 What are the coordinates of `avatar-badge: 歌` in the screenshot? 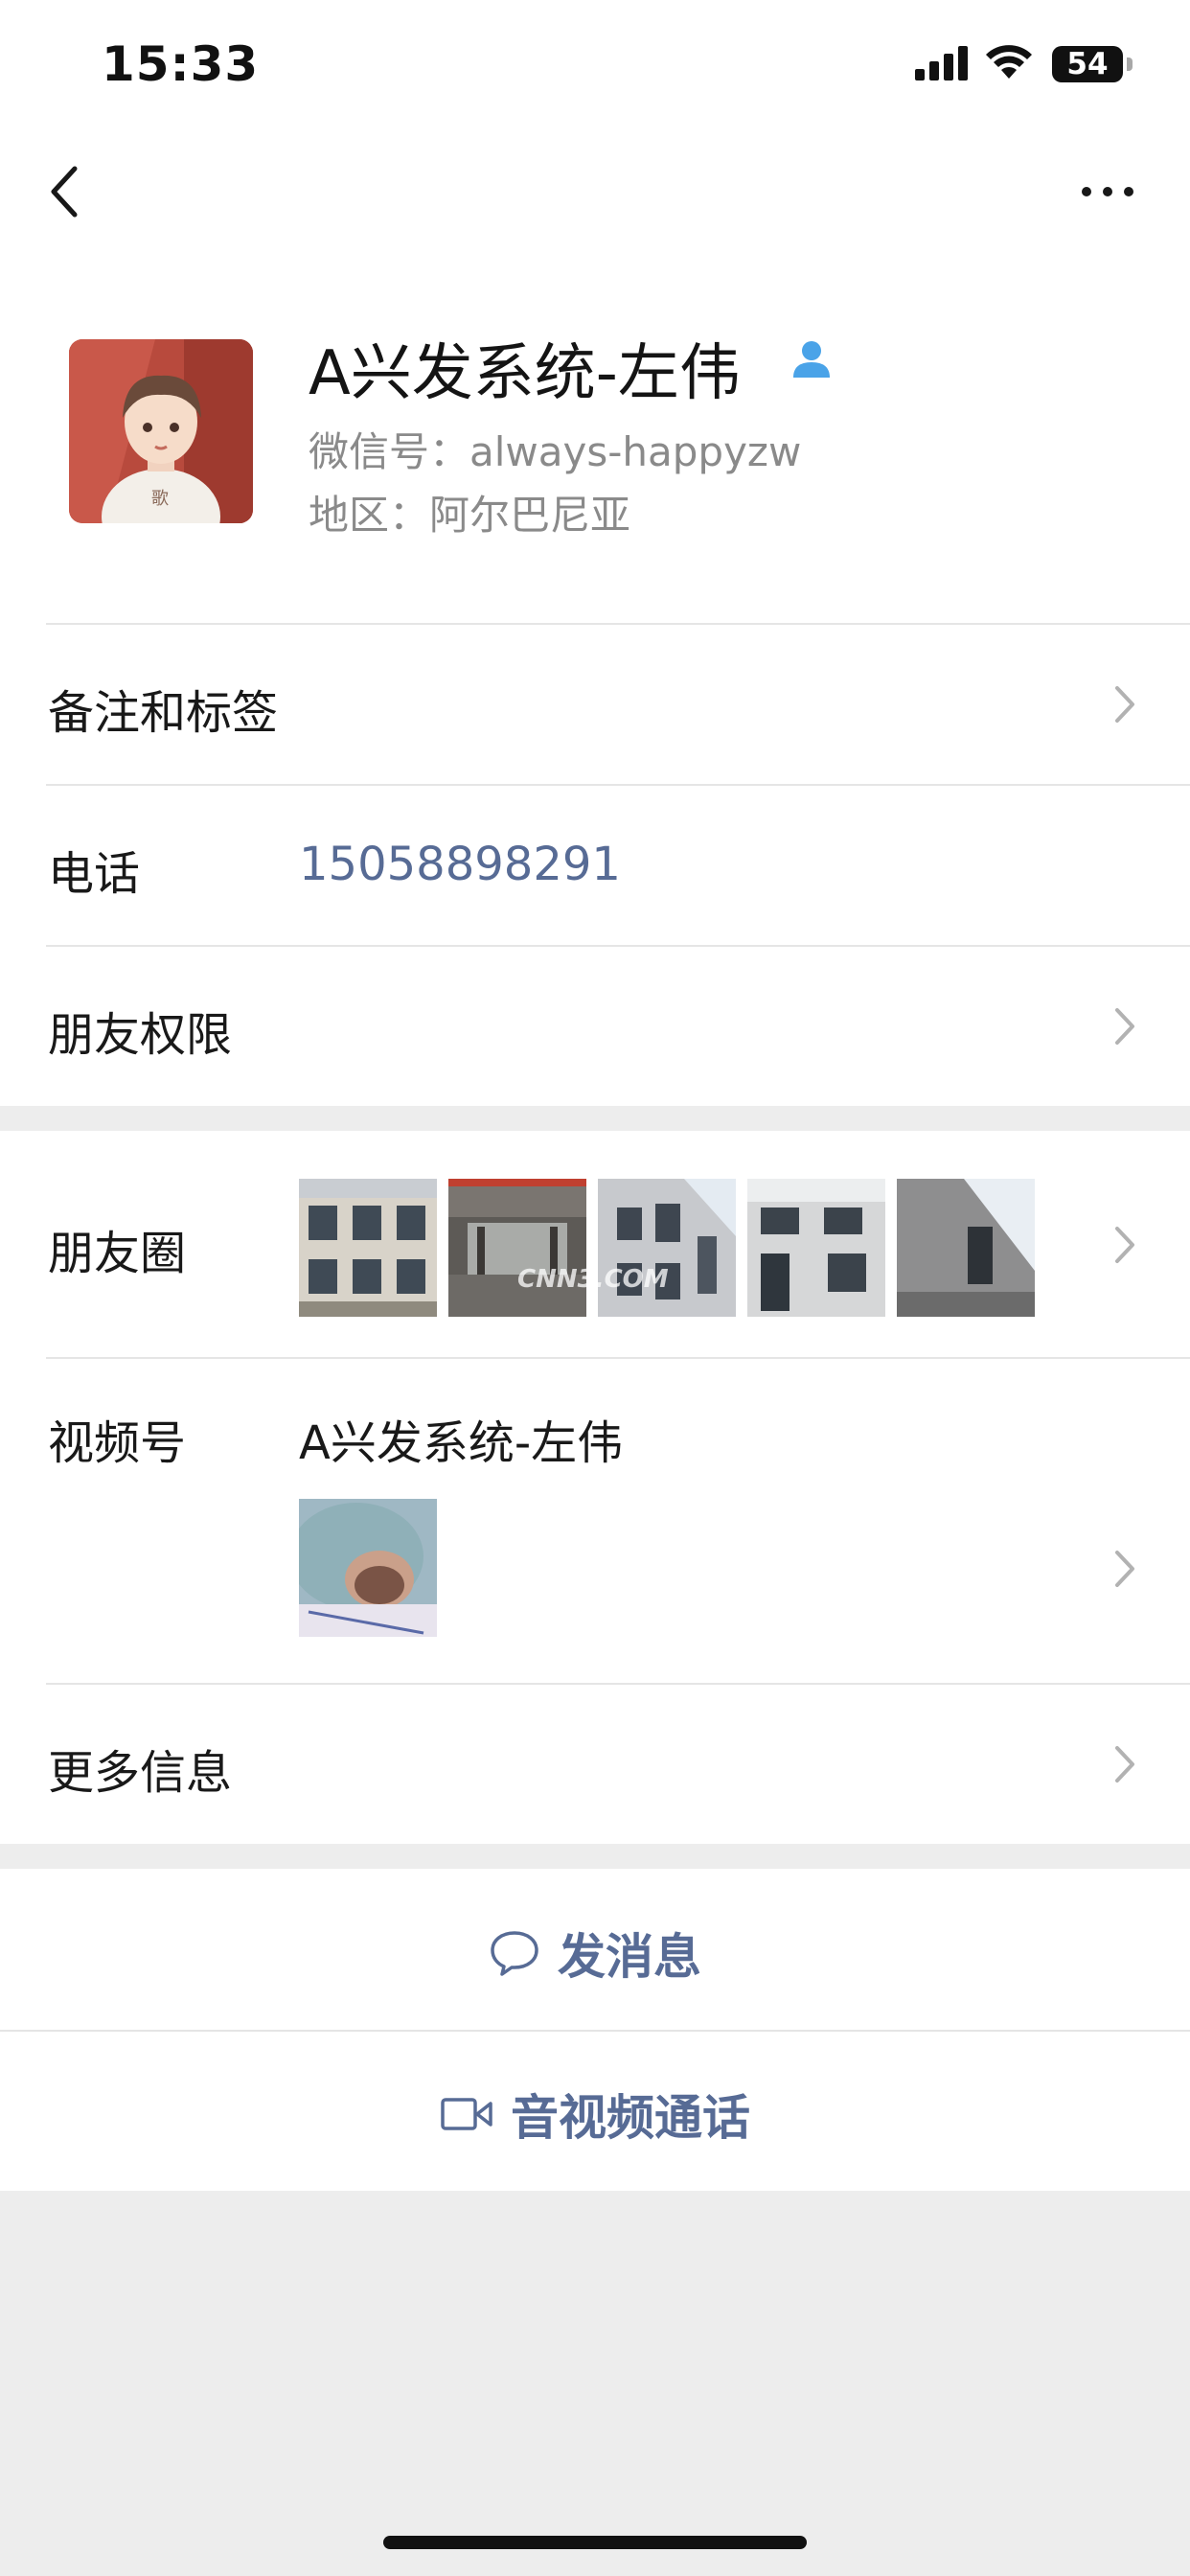 It's located at (160, 499).